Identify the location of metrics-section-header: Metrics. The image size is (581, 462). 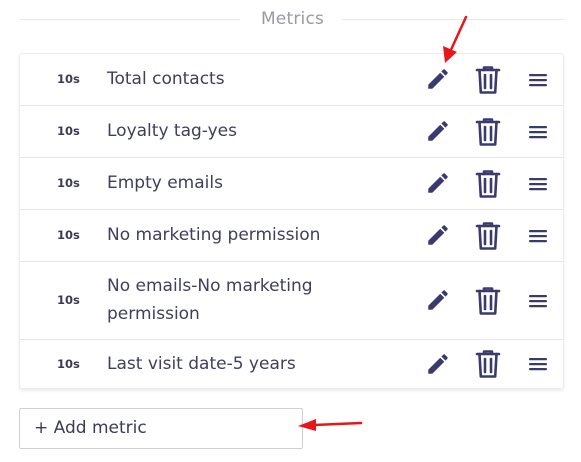
(292, 19).